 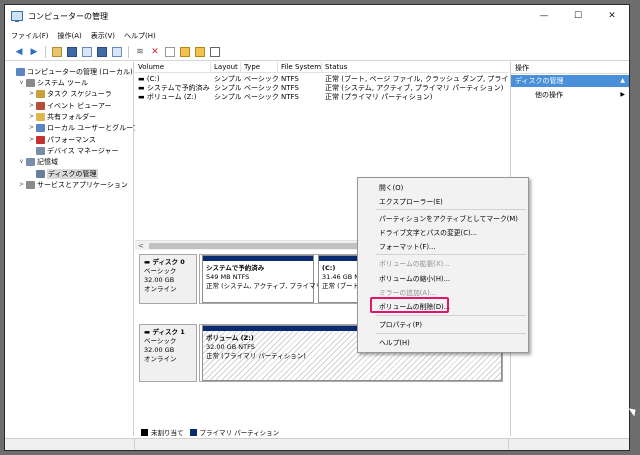 What do you see at coordinates (168, 353) in the screenshot?
I see `disk-1-label: ▬ ディスク 1 ベーシック 32.00 GB オンライン` at bounding box center [168, 353].